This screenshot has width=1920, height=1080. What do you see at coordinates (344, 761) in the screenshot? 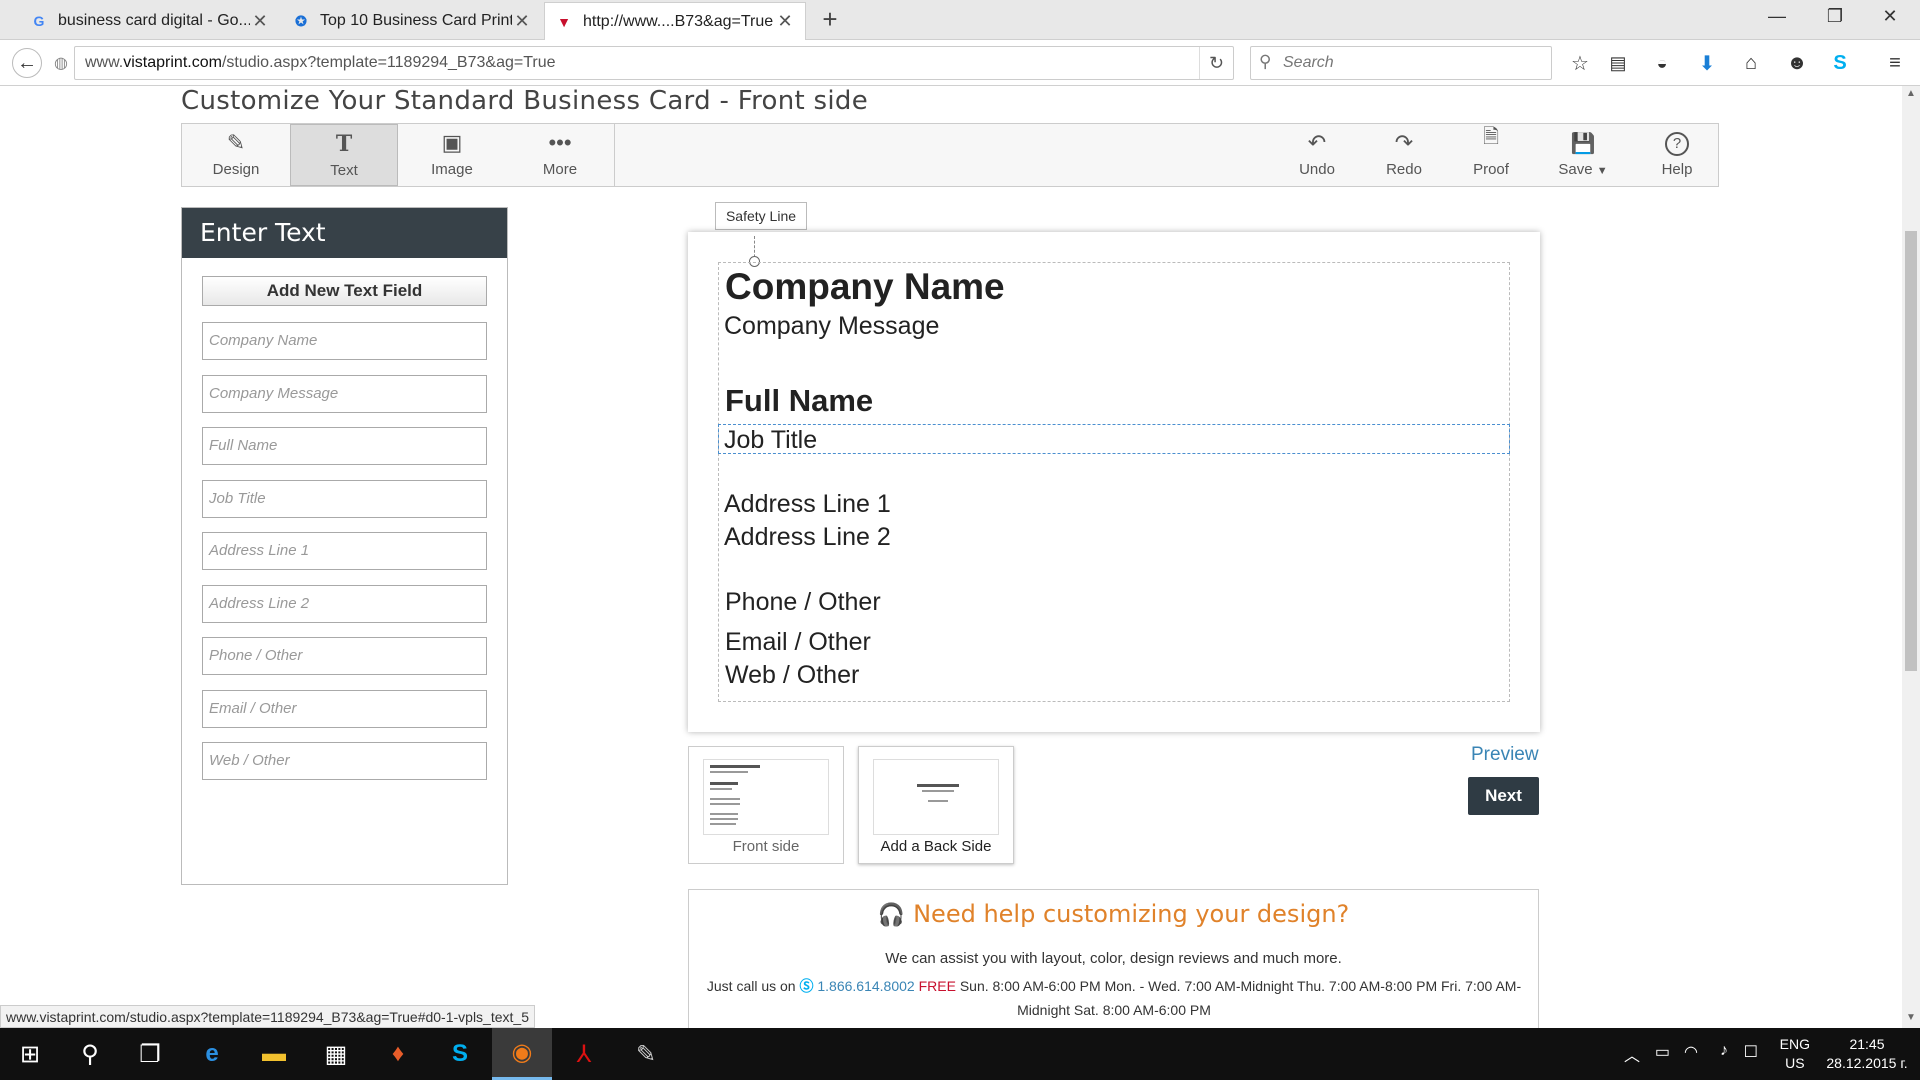
I see `web-field: Web / Other` at bounding box center [344, 761].